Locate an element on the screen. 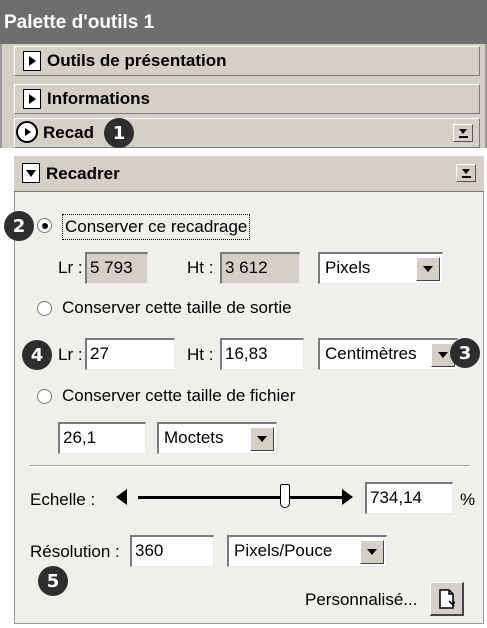 This screenshot has width=487, height=628. section-informations: Informations is located at coordinates (247, 99).